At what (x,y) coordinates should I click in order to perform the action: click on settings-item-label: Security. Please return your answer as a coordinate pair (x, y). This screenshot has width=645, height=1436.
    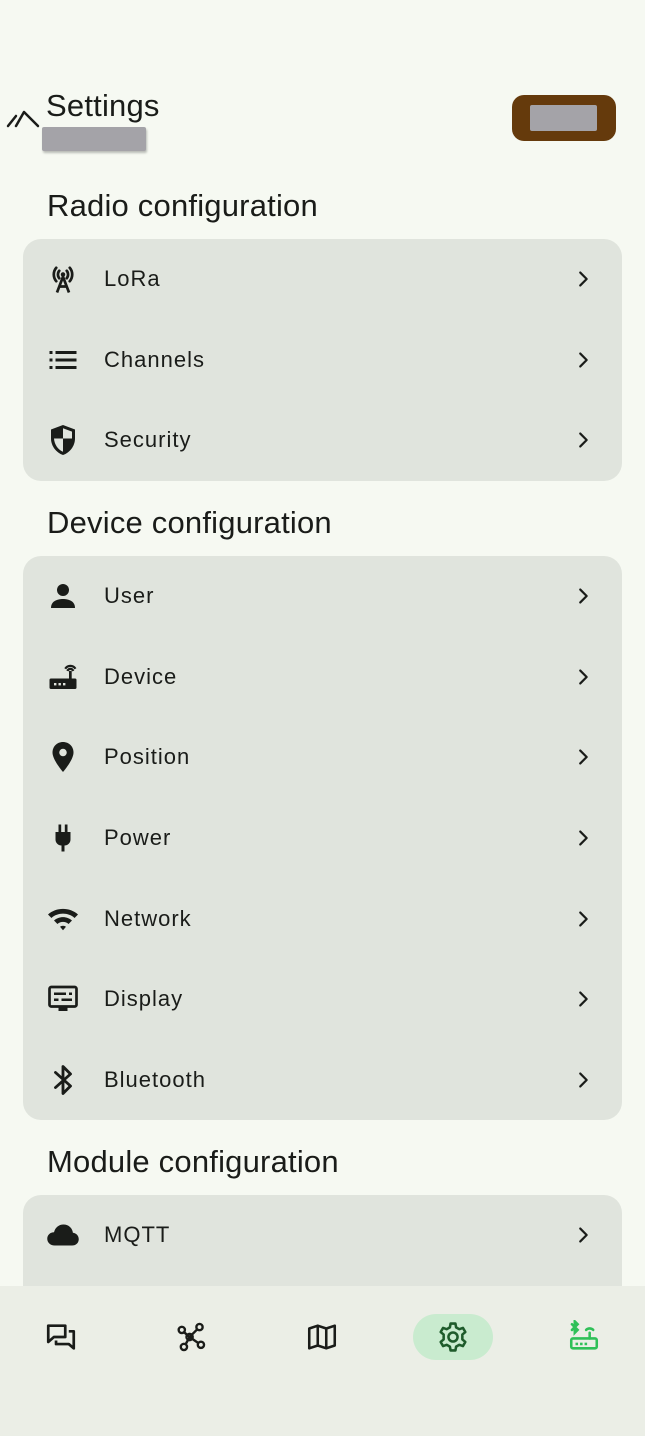
    Looking at the image, I should click on (148, 440).